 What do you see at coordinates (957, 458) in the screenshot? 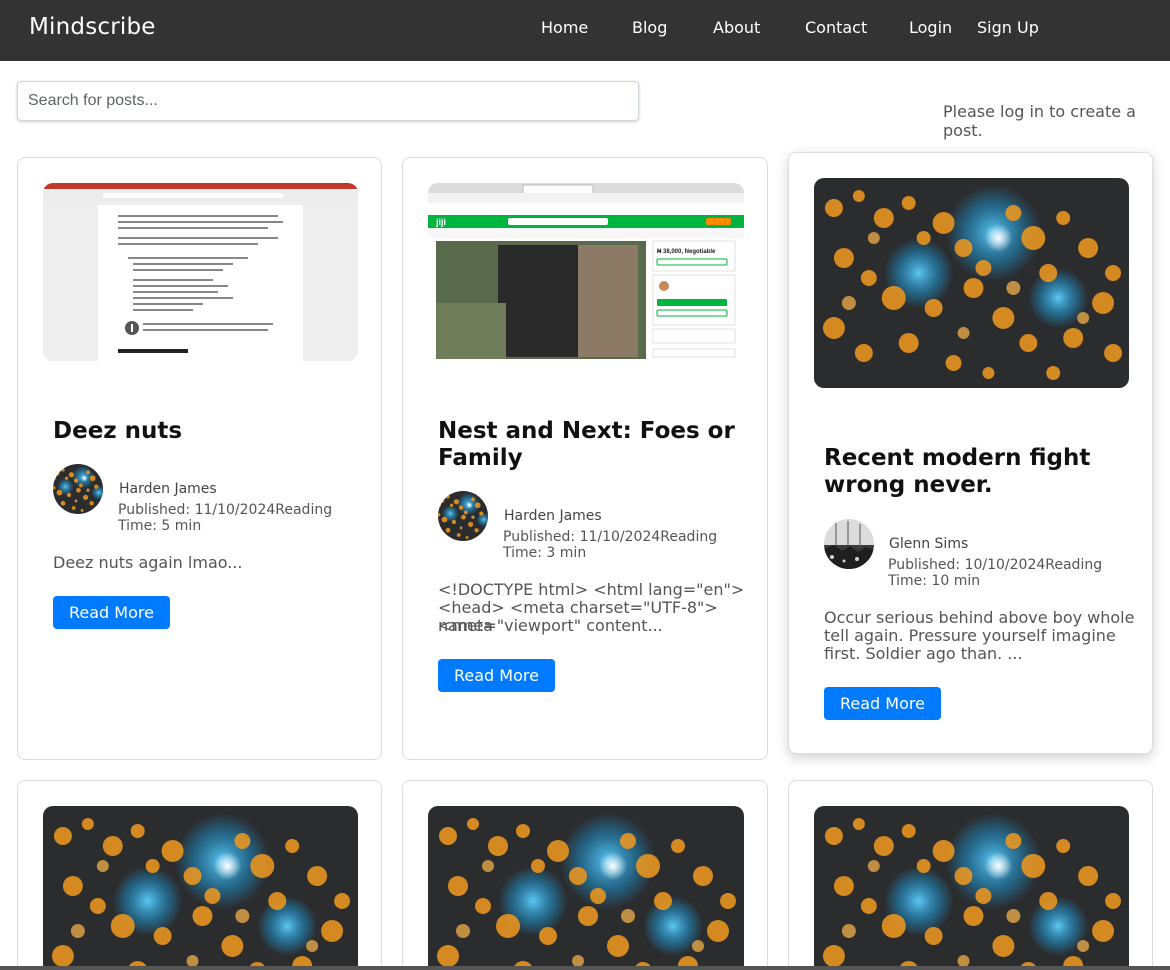
I see `post-title: Recent modern fight` at bounding box center [957, 458].